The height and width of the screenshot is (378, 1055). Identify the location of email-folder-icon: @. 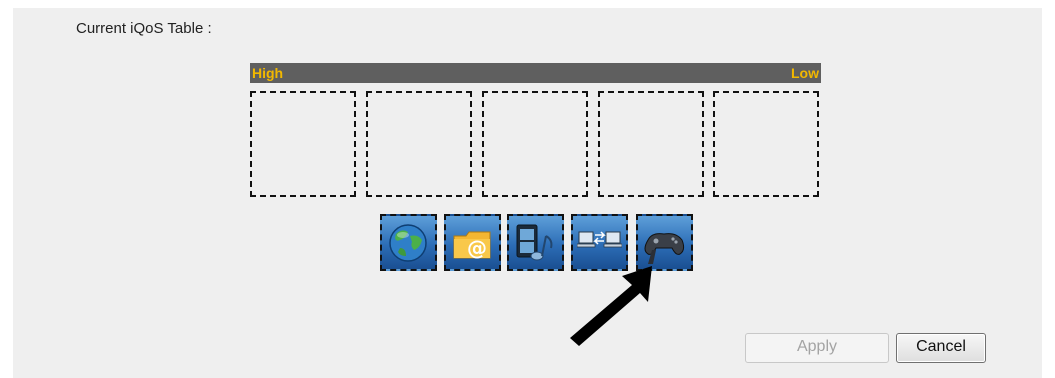
(472, 245).